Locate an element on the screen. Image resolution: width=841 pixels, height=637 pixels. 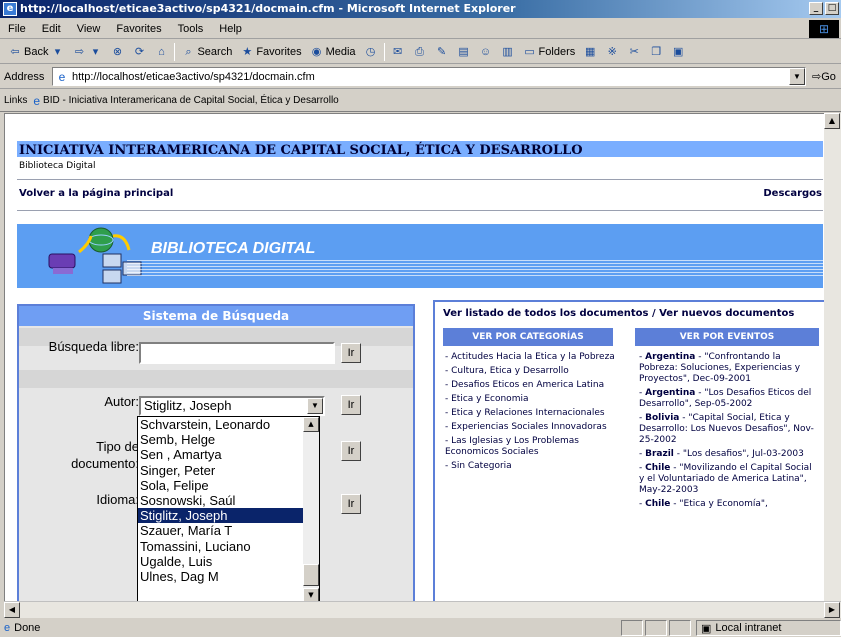
downloads-link: Descargos is located at coordinates (792, 193).